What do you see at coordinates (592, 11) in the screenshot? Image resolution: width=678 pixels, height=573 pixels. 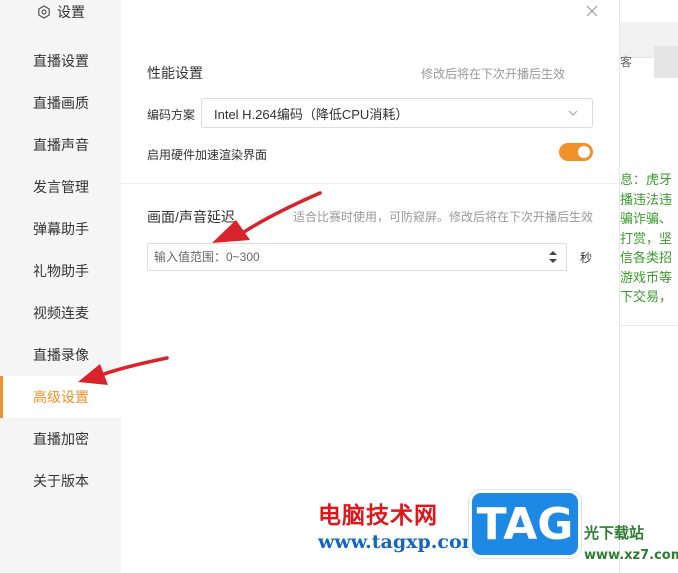 I see `close-icon` at bounding box center [592, 11].